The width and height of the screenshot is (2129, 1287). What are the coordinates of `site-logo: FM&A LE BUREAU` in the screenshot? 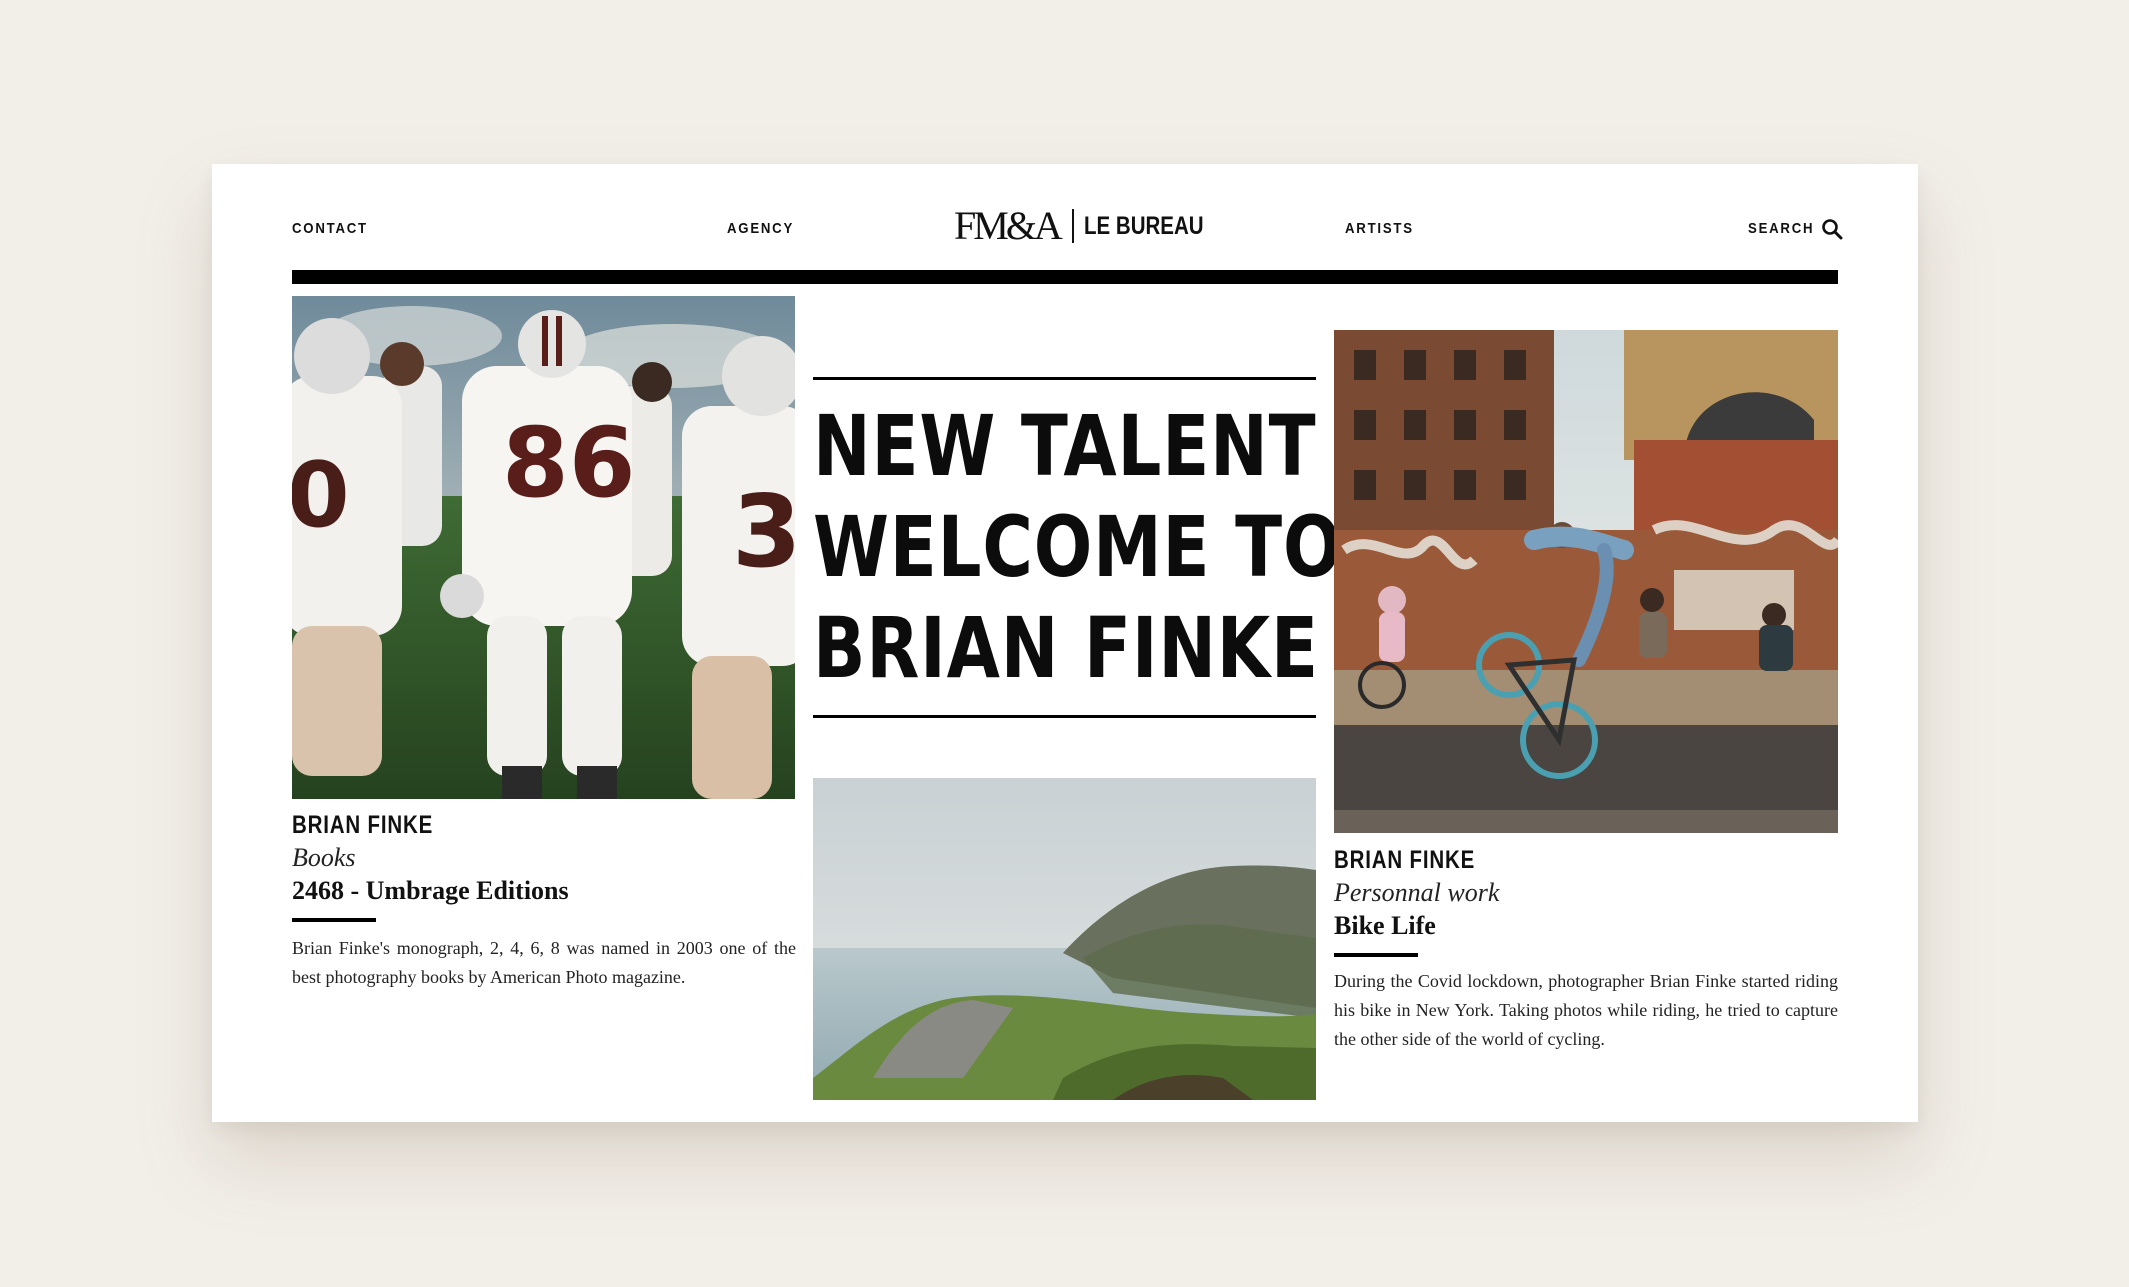 It's located at (1092, 226).